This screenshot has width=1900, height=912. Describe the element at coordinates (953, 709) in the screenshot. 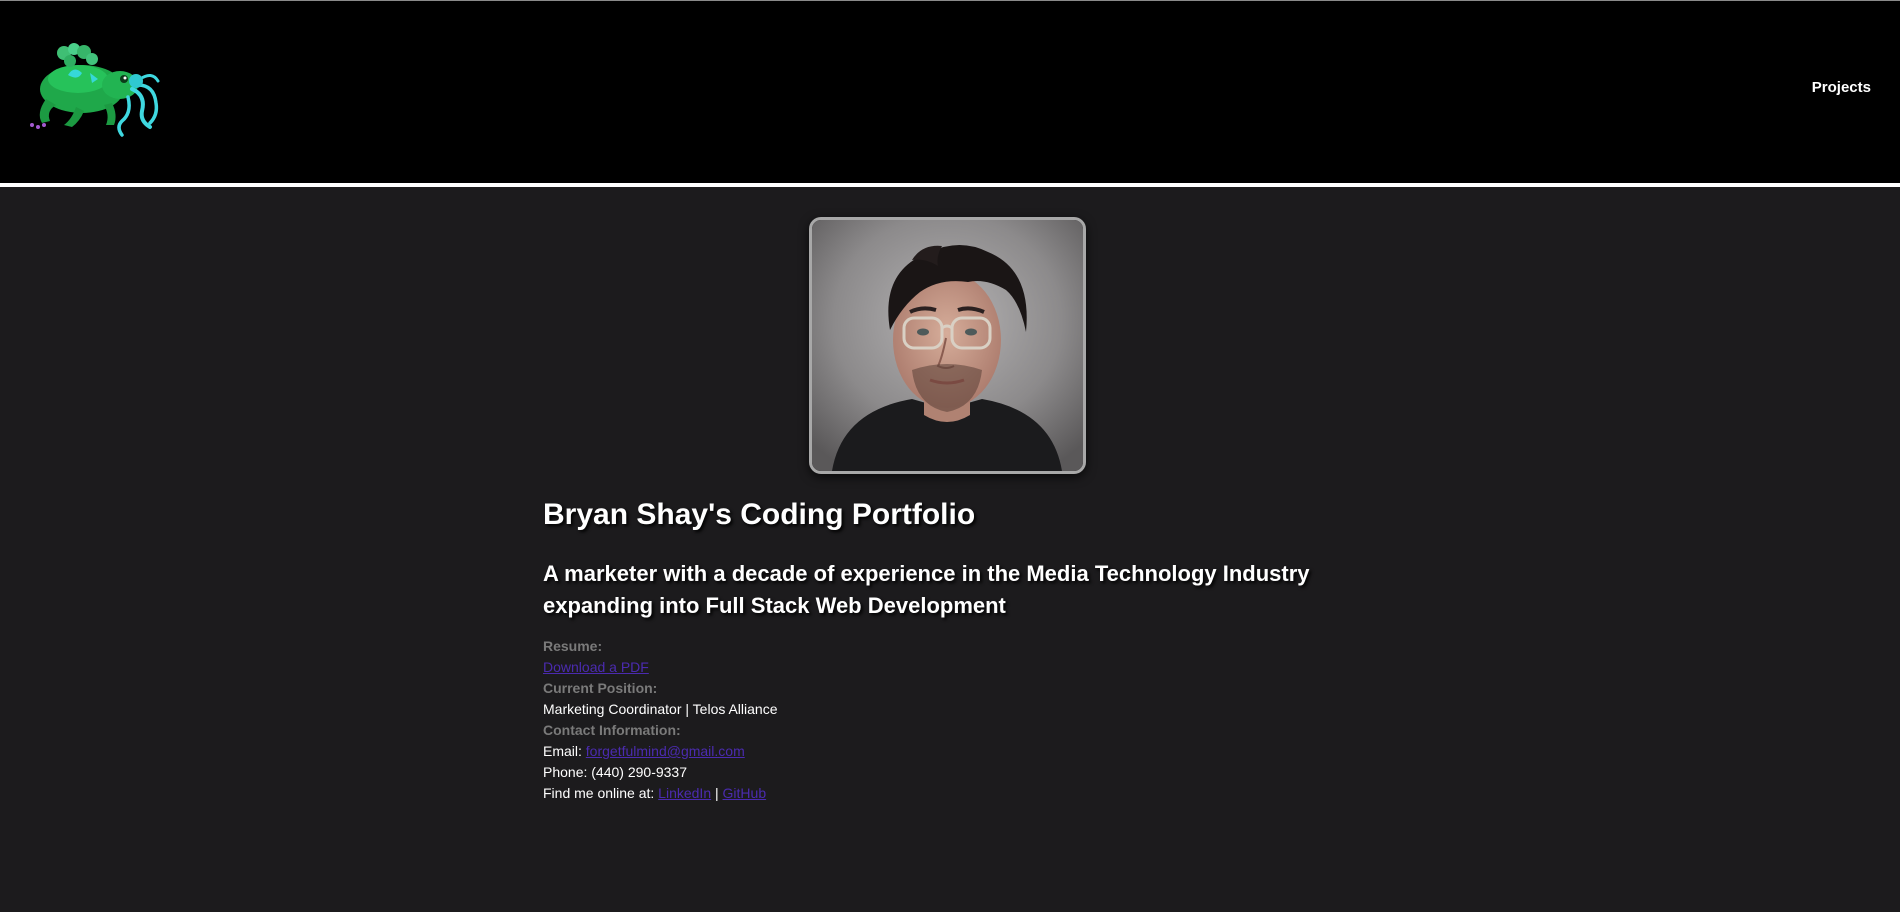

I see `position-value-row: Marketing Coordinator | Telos Alliance` at that location.